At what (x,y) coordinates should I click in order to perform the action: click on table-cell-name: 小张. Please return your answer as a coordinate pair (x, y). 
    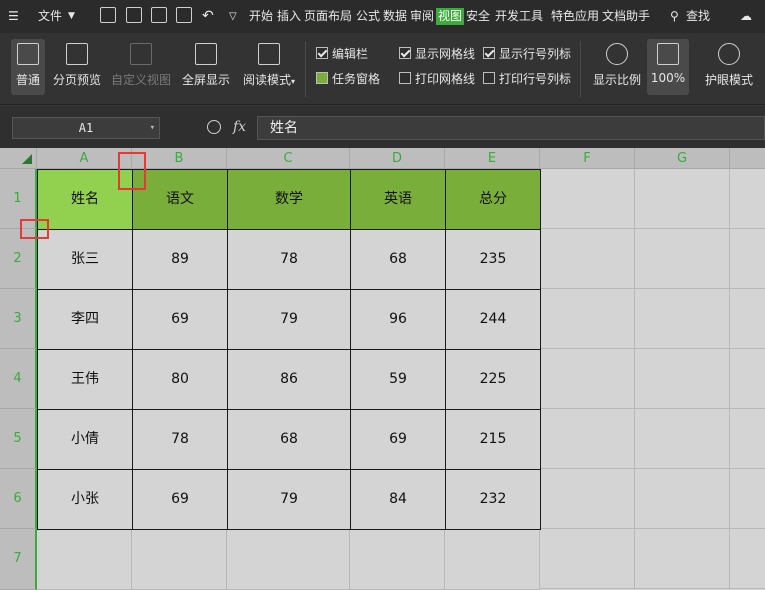
    Looking at the image, I should click on (85, 499).